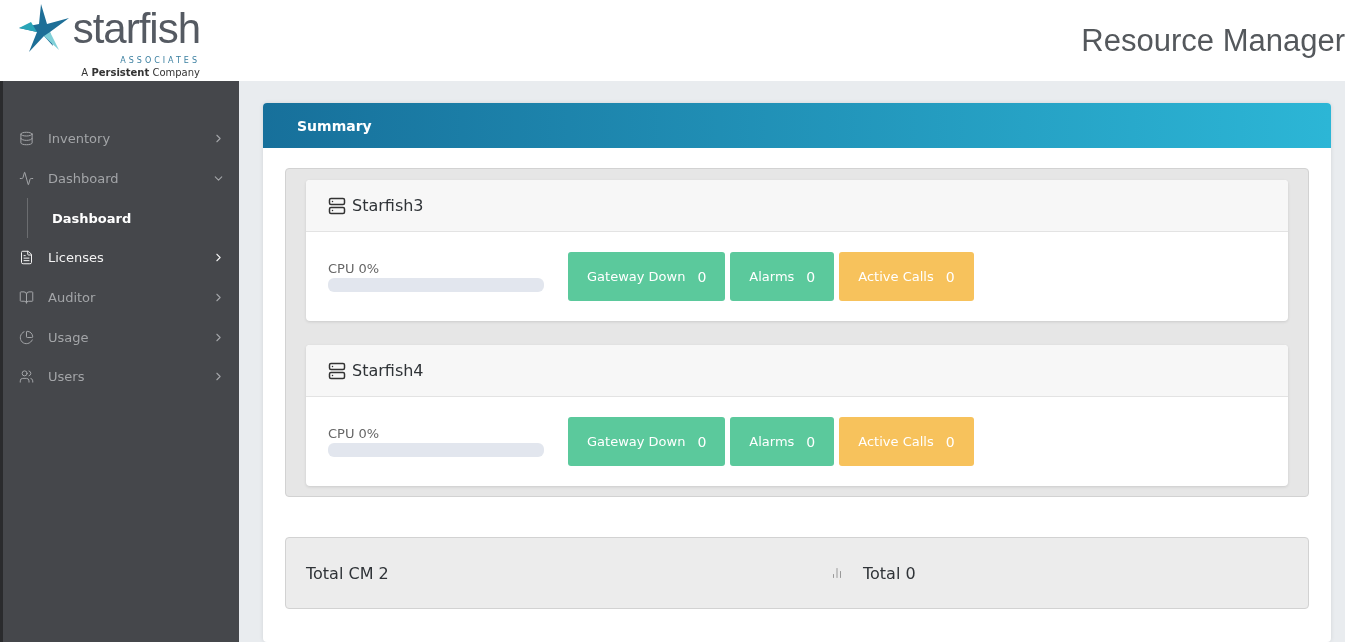  I want to click on total-count: Total 0, so click(889, 573).